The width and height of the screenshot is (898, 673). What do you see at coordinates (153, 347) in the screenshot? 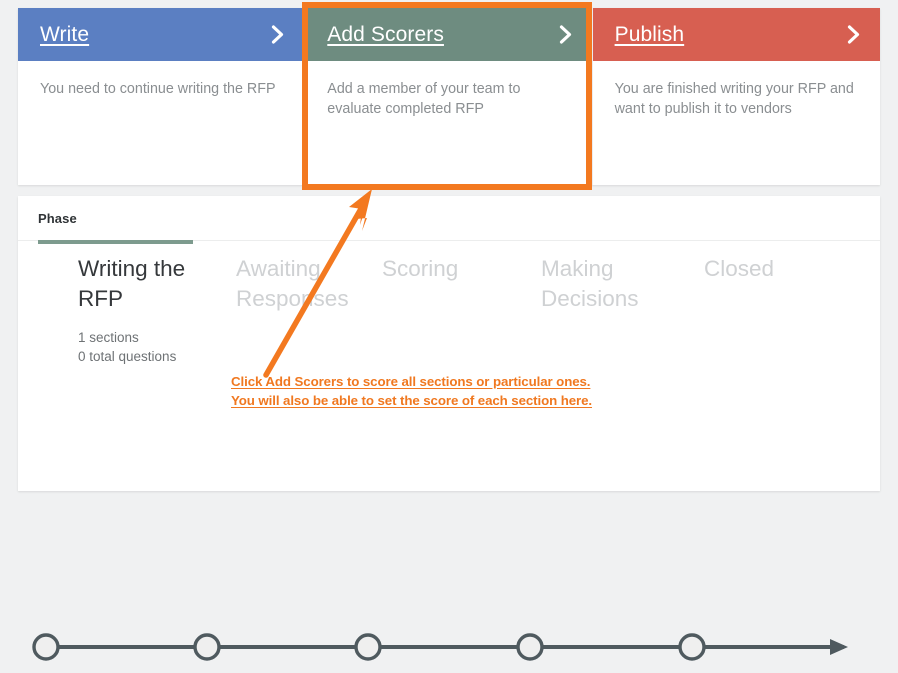
I see `phase-item-meta: 1 sections 0 total questions` at bounding box center [153, 347].